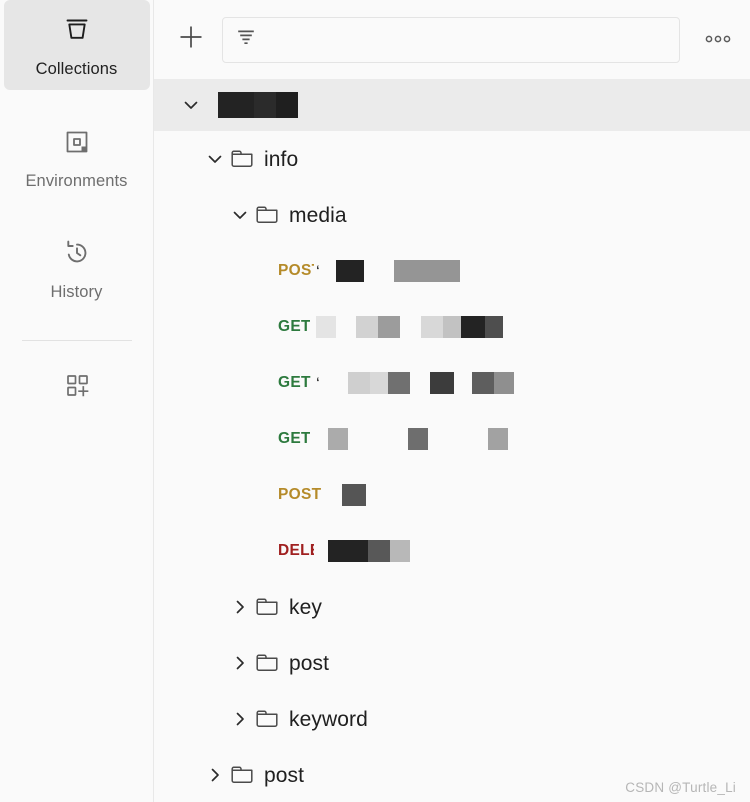  I want to click on sidebar-item-history: History, so click(77, 268).